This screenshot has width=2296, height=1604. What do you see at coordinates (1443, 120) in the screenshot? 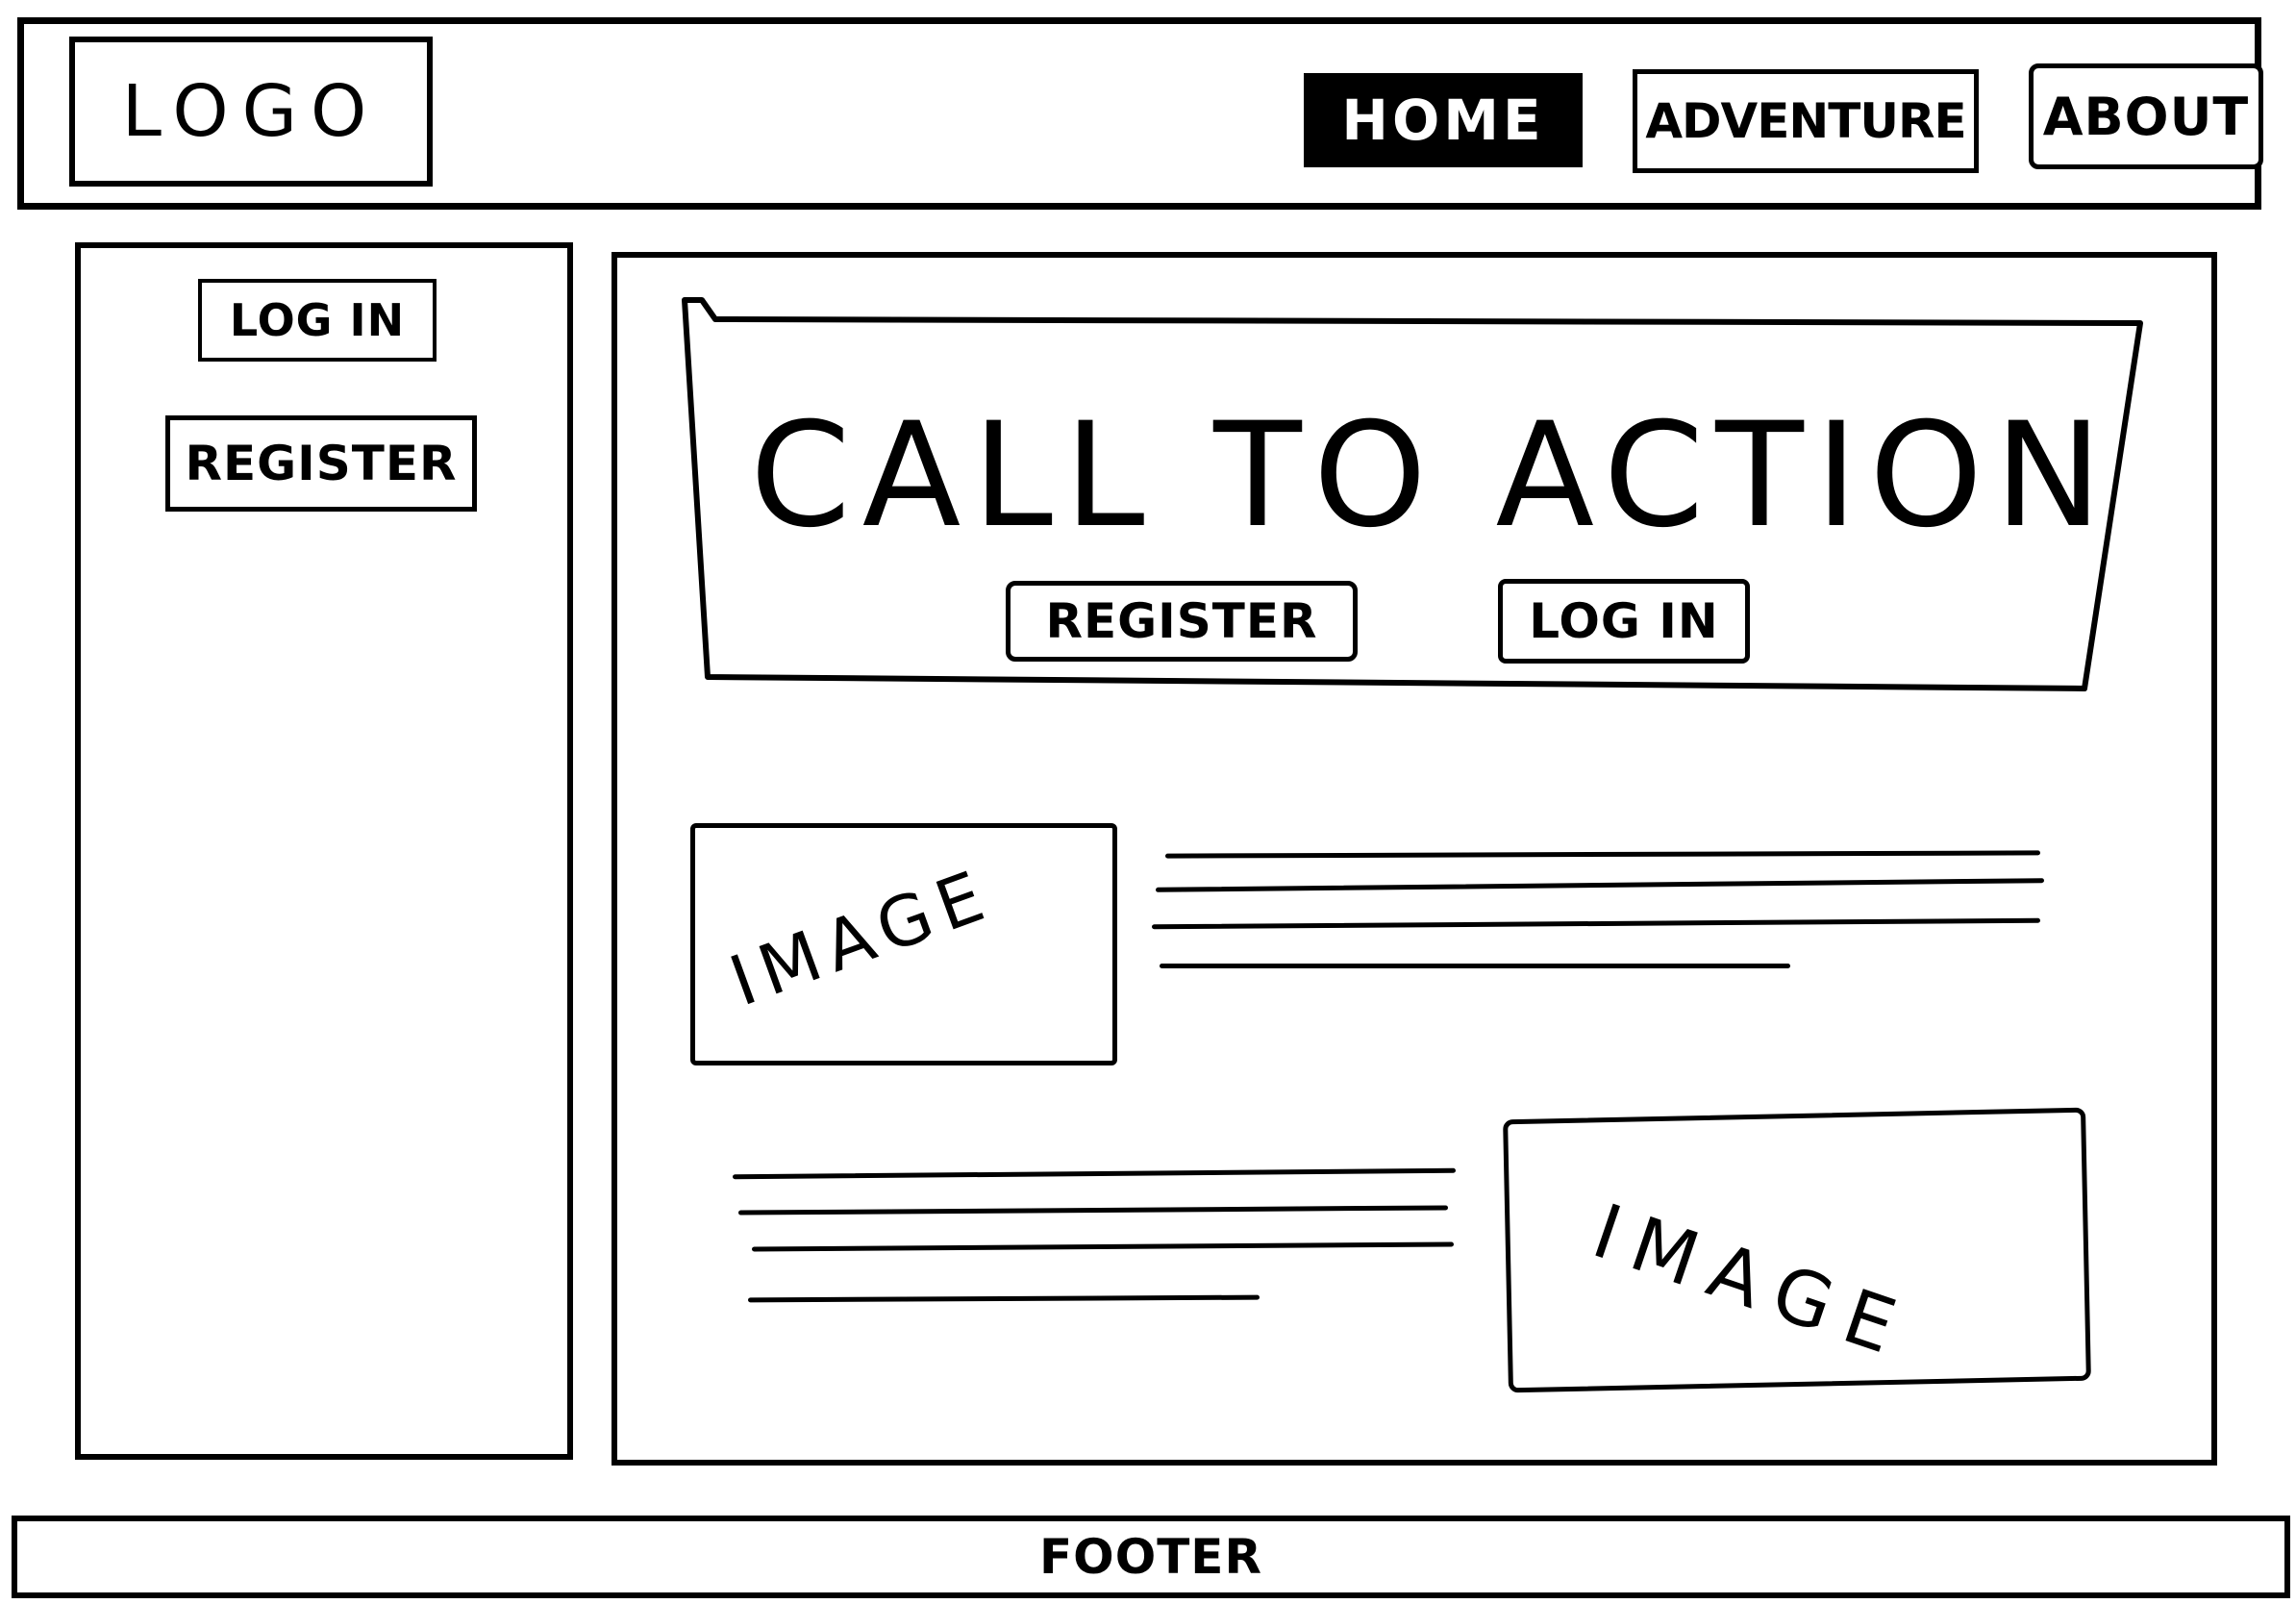
I see `nav-item-home: HOME` at bounding box center [1443, 120].